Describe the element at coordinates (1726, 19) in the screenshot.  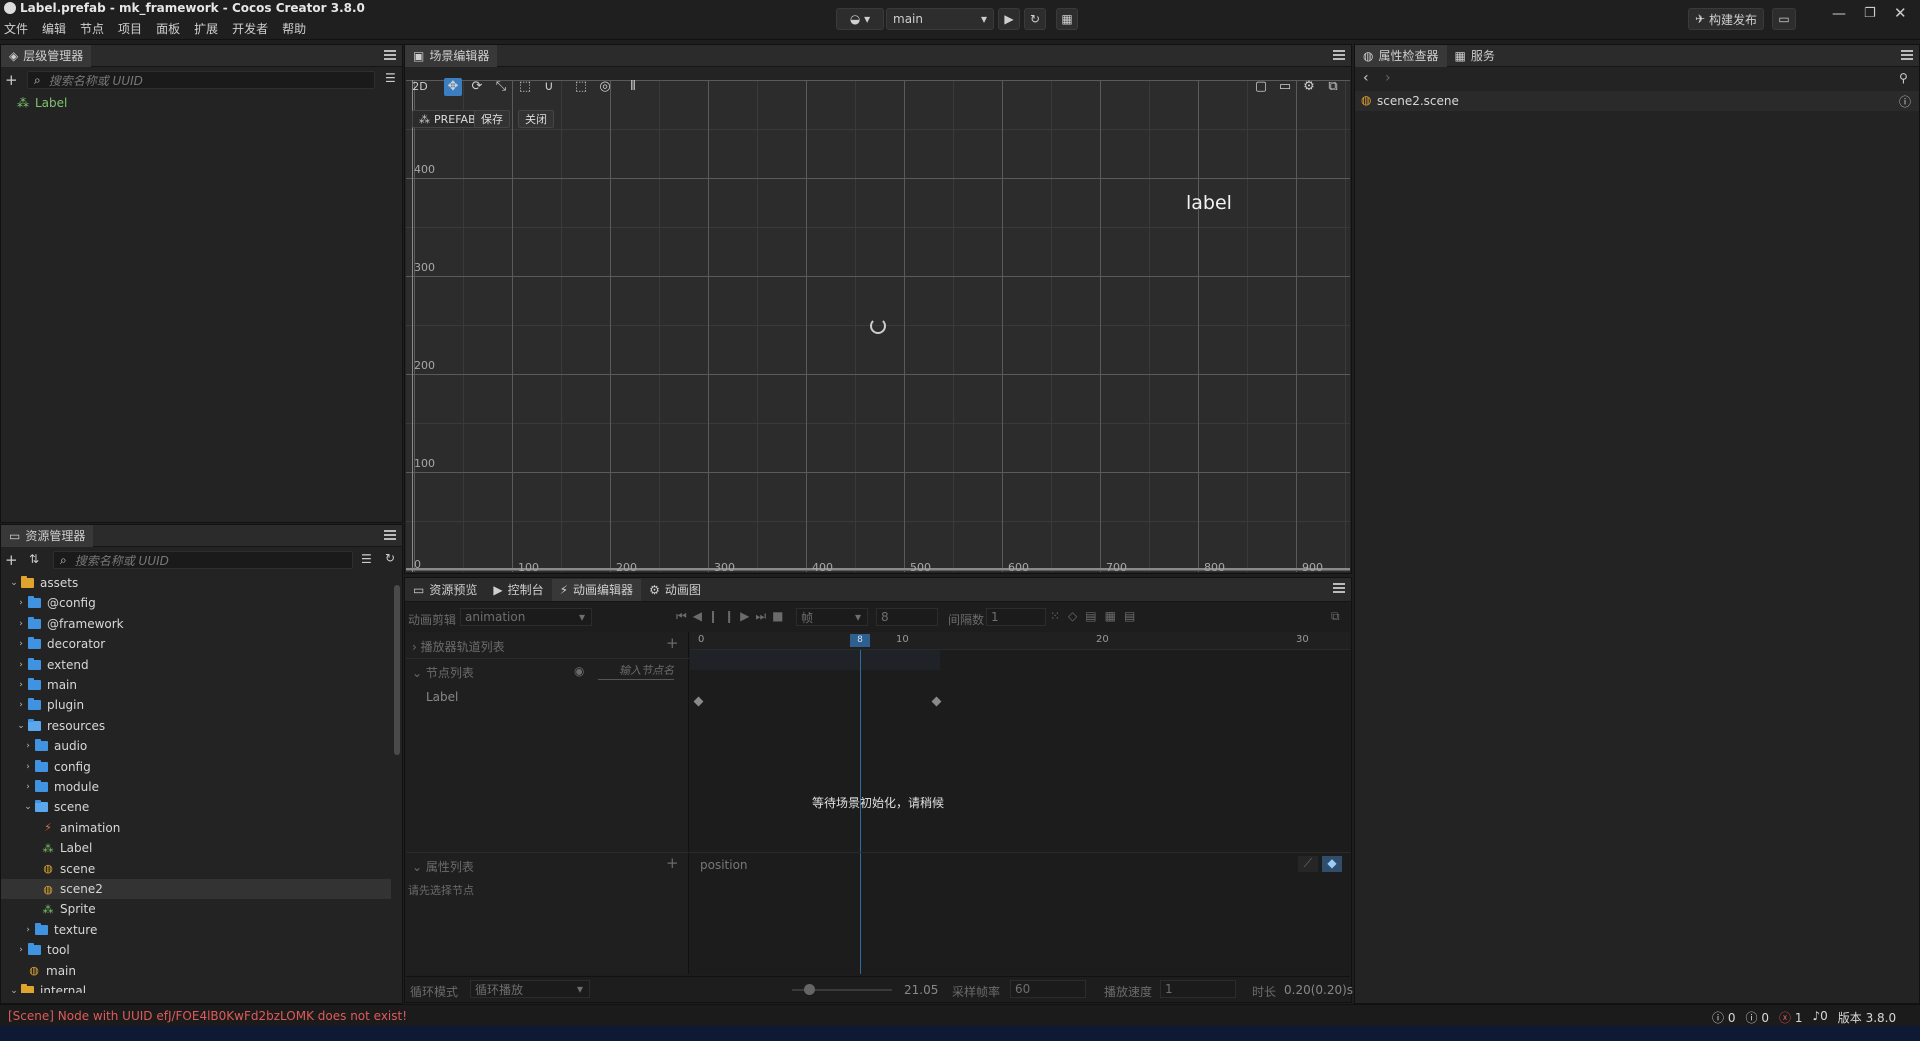
I see `build-button: ✈ 构建发布` at that location.